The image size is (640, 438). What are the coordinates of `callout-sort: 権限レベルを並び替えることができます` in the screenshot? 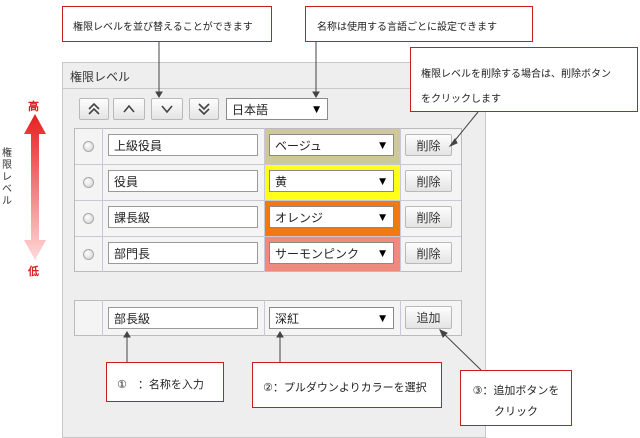 It's located at (167, 24).